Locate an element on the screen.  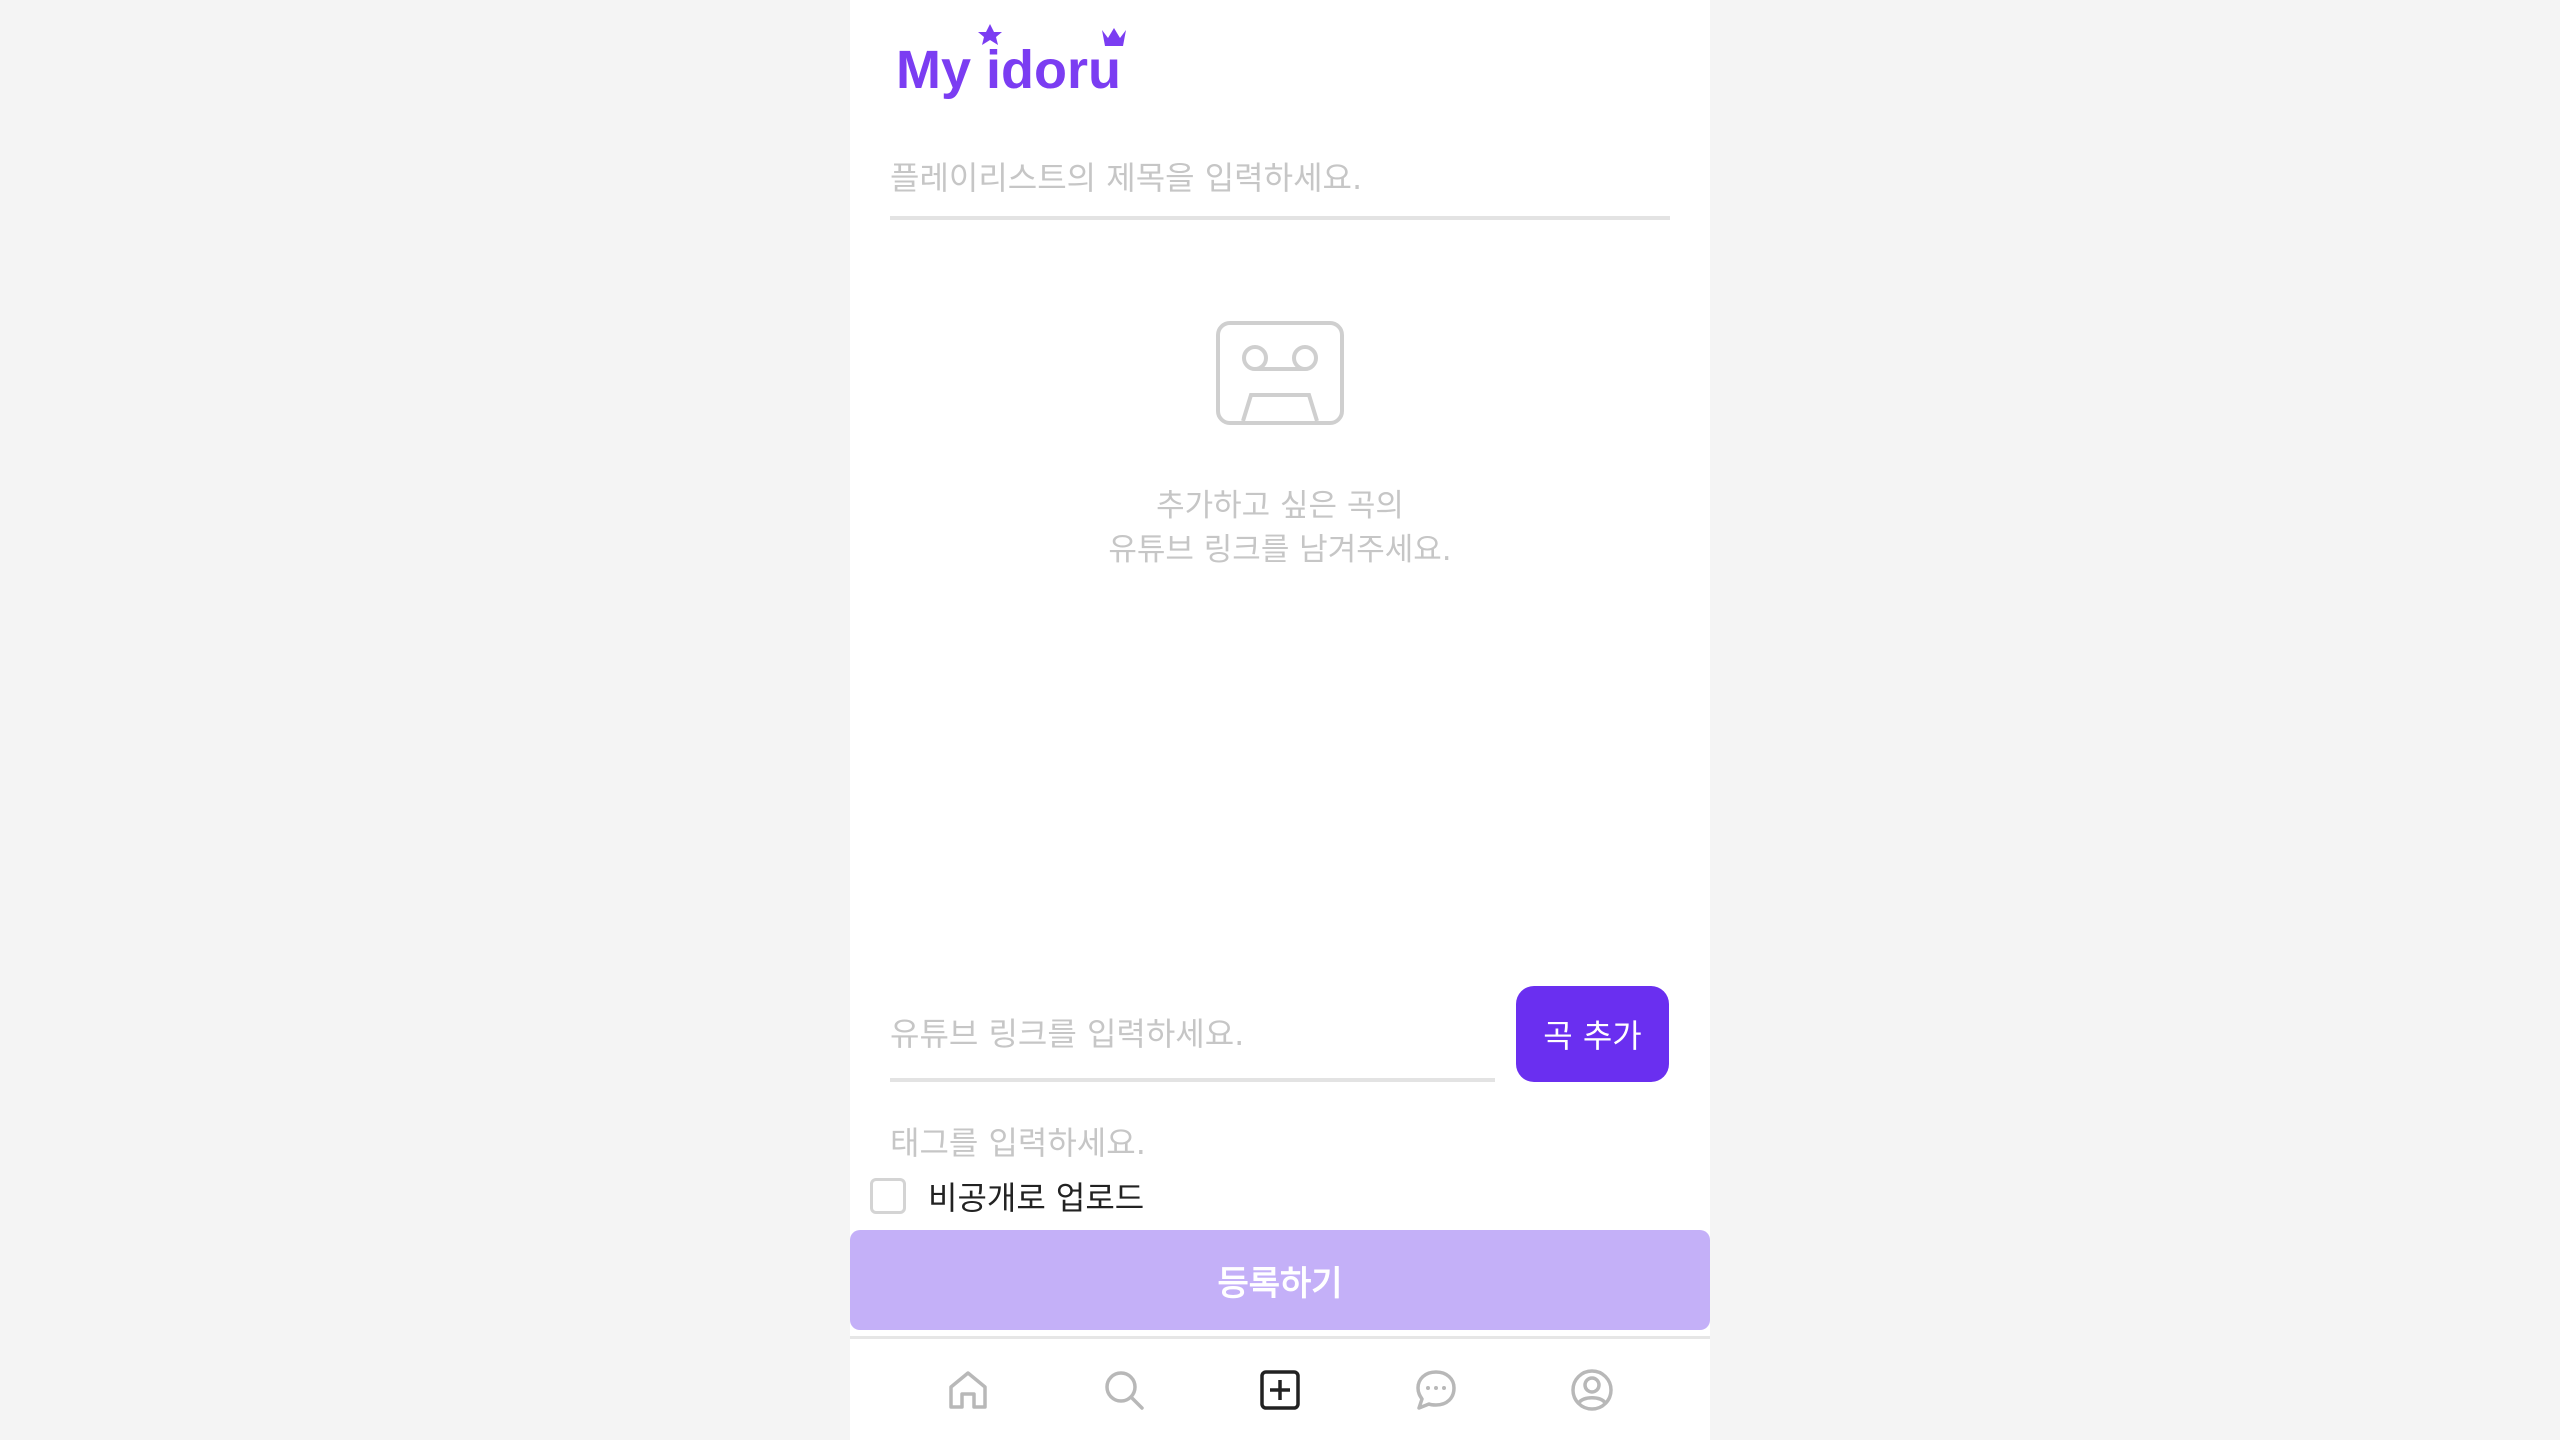
empty-state: 추가하고 싶은 곡의 유튜브 링크를 남겨주세요. is located at coordinates (1280, 446).